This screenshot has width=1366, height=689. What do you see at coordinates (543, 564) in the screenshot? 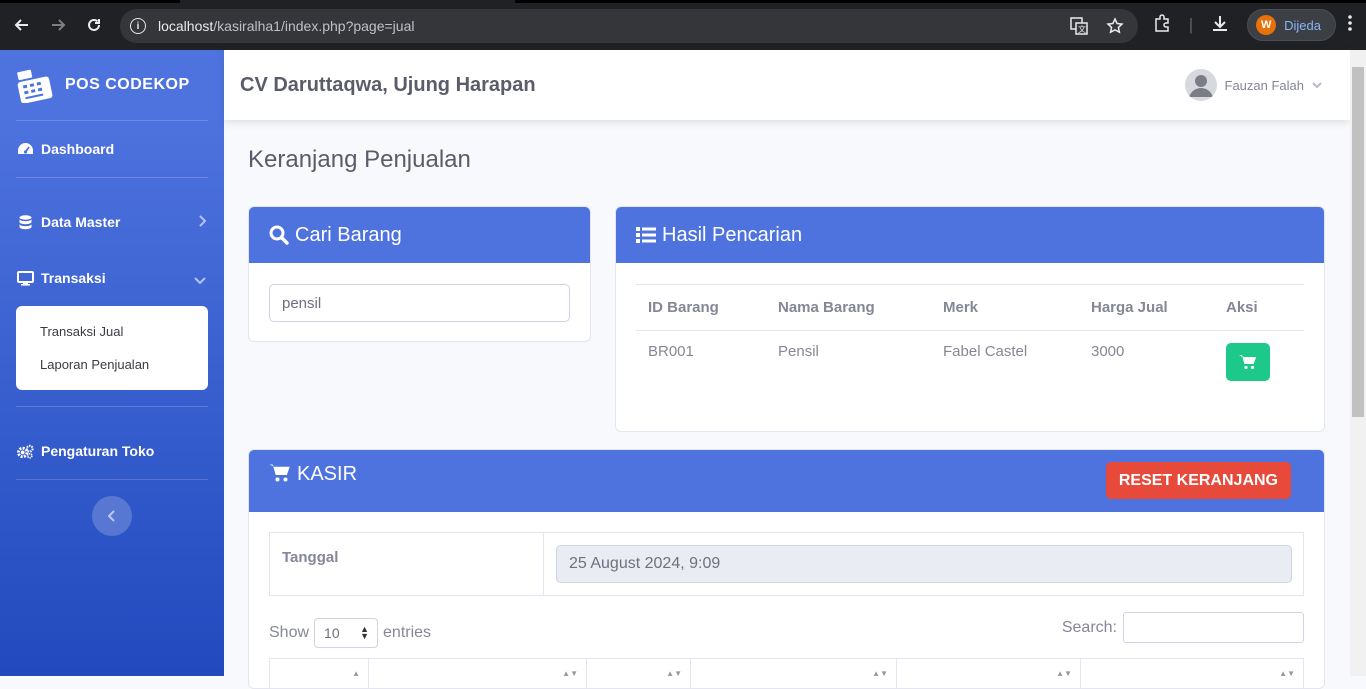
I see `cell-divider` at bounding box center [543, 564].